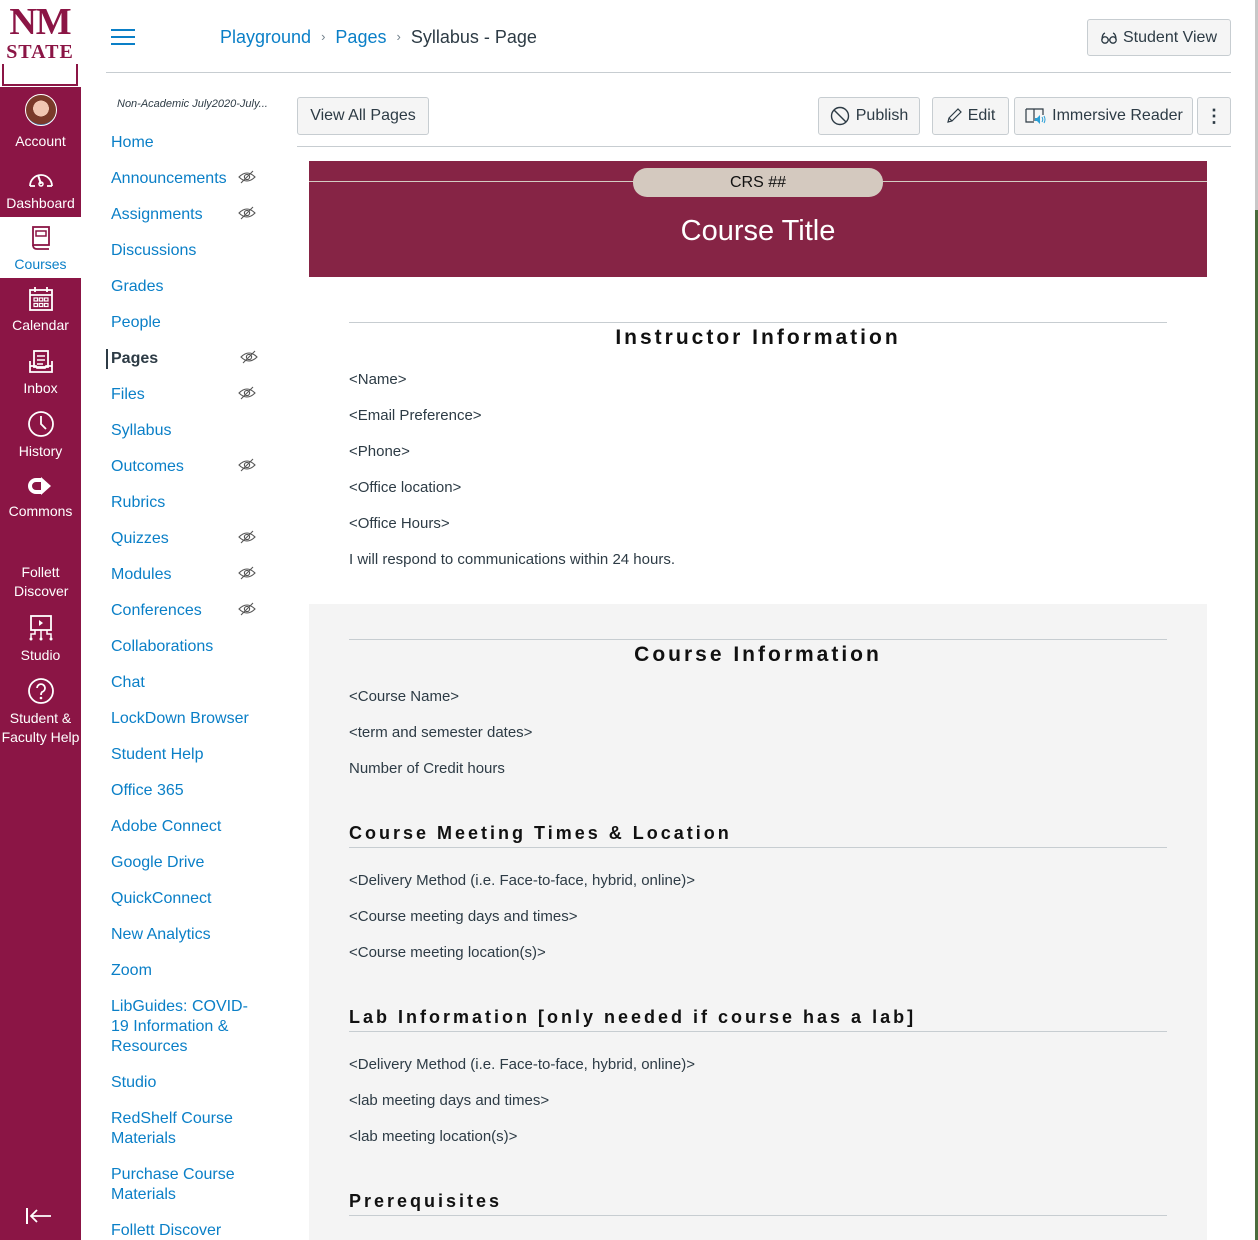 The image size is (1258, 1240). What do you see at coordinates (181, 683) in the screenshot?
I see `course-nav-item: Chat` at bounding box center [181, 683].